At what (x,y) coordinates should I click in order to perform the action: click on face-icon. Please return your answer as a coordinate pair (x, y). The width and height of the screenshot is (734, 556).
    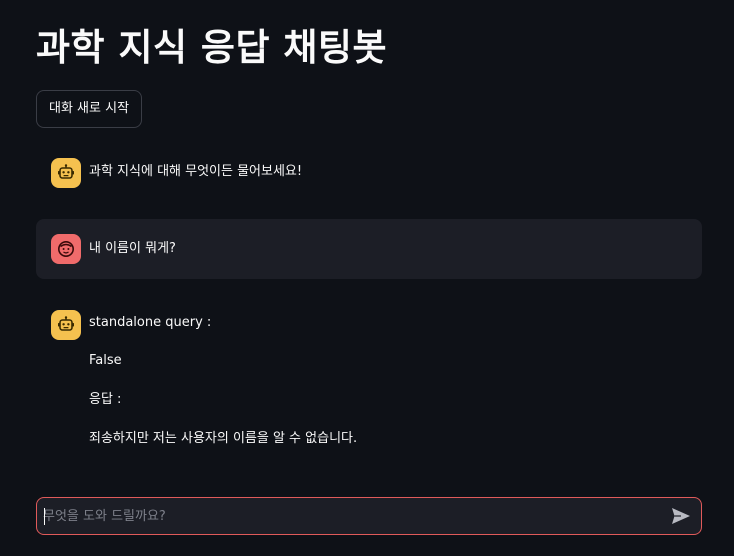
    Looking at the image, I should click on (66, 249).